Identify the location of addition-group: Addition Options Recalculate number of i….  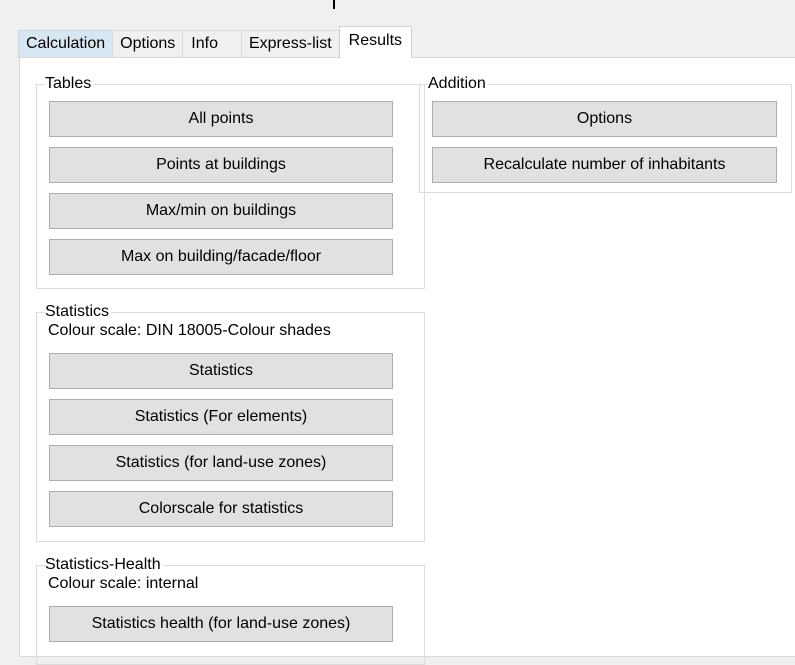
(605, 133).